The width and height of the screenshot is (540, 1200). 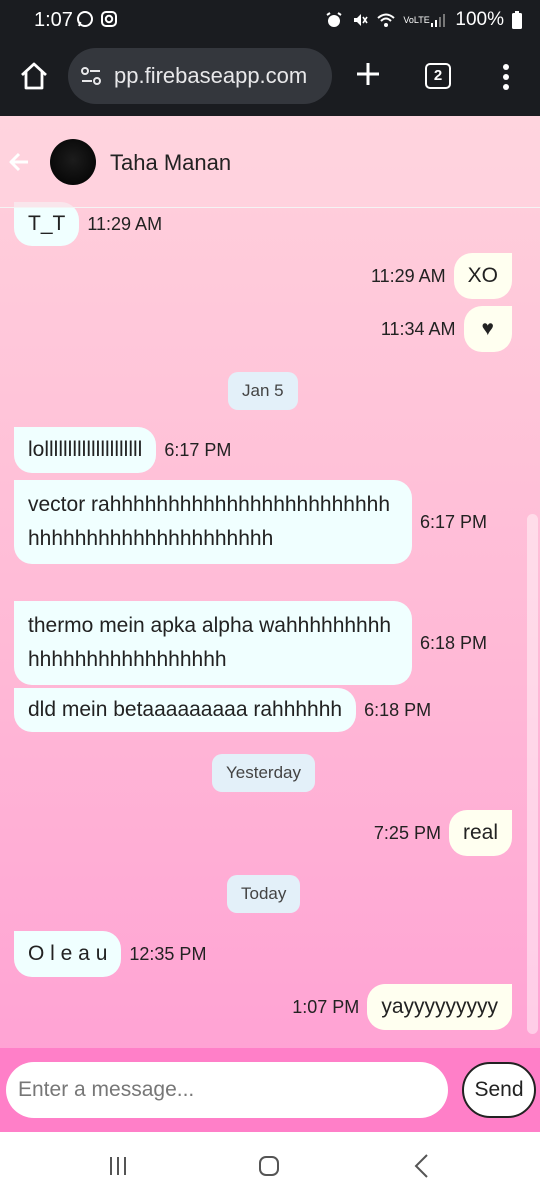 What do you see at coordinates (334, 19) in the screenshot?
I see `alarm-icon` at bounding box center [334, 19].